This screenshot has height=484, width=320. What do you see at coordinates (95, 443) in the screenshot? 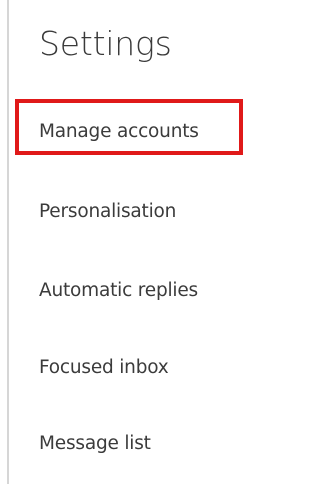
I see `nav-item-message-list: Message list` at bounding box center [95, 443].